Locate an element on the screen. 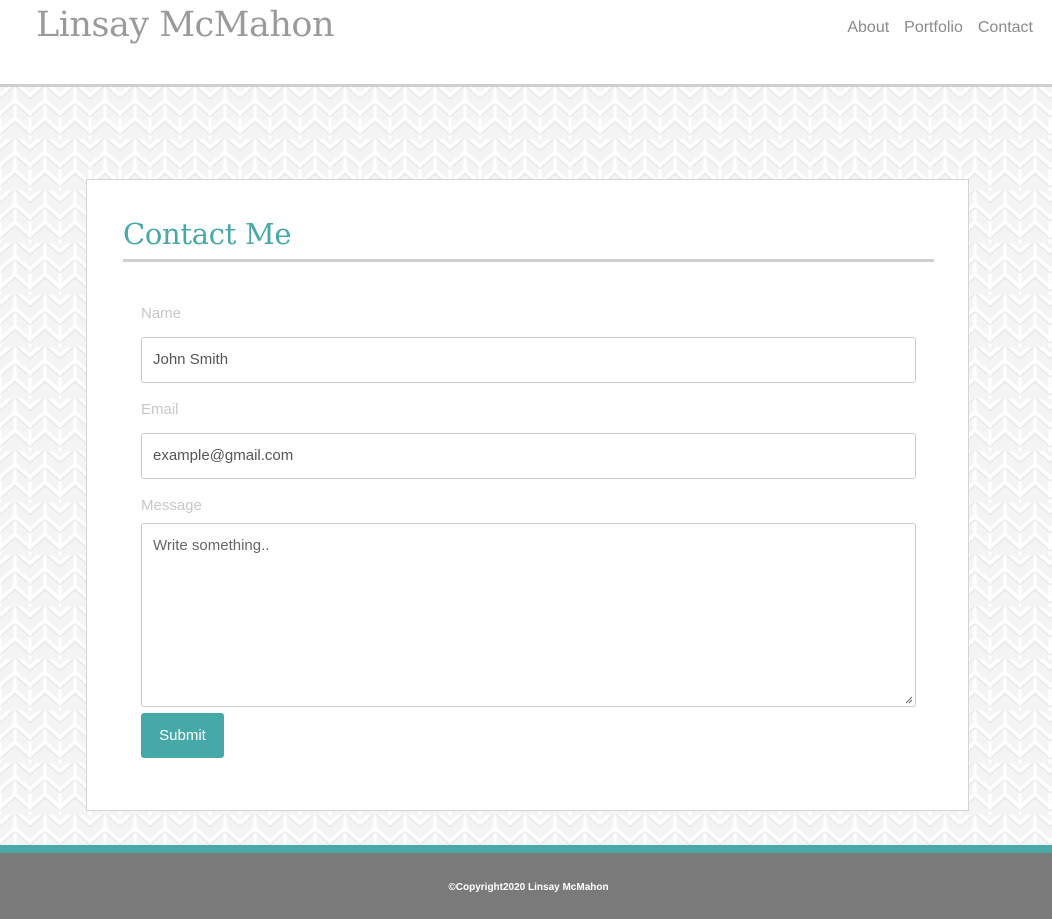 The width and height of the screenshot is (1052, 919). site-footer: ©Copyright2020 Linsay McMahon is located at coordinates (526, 886).